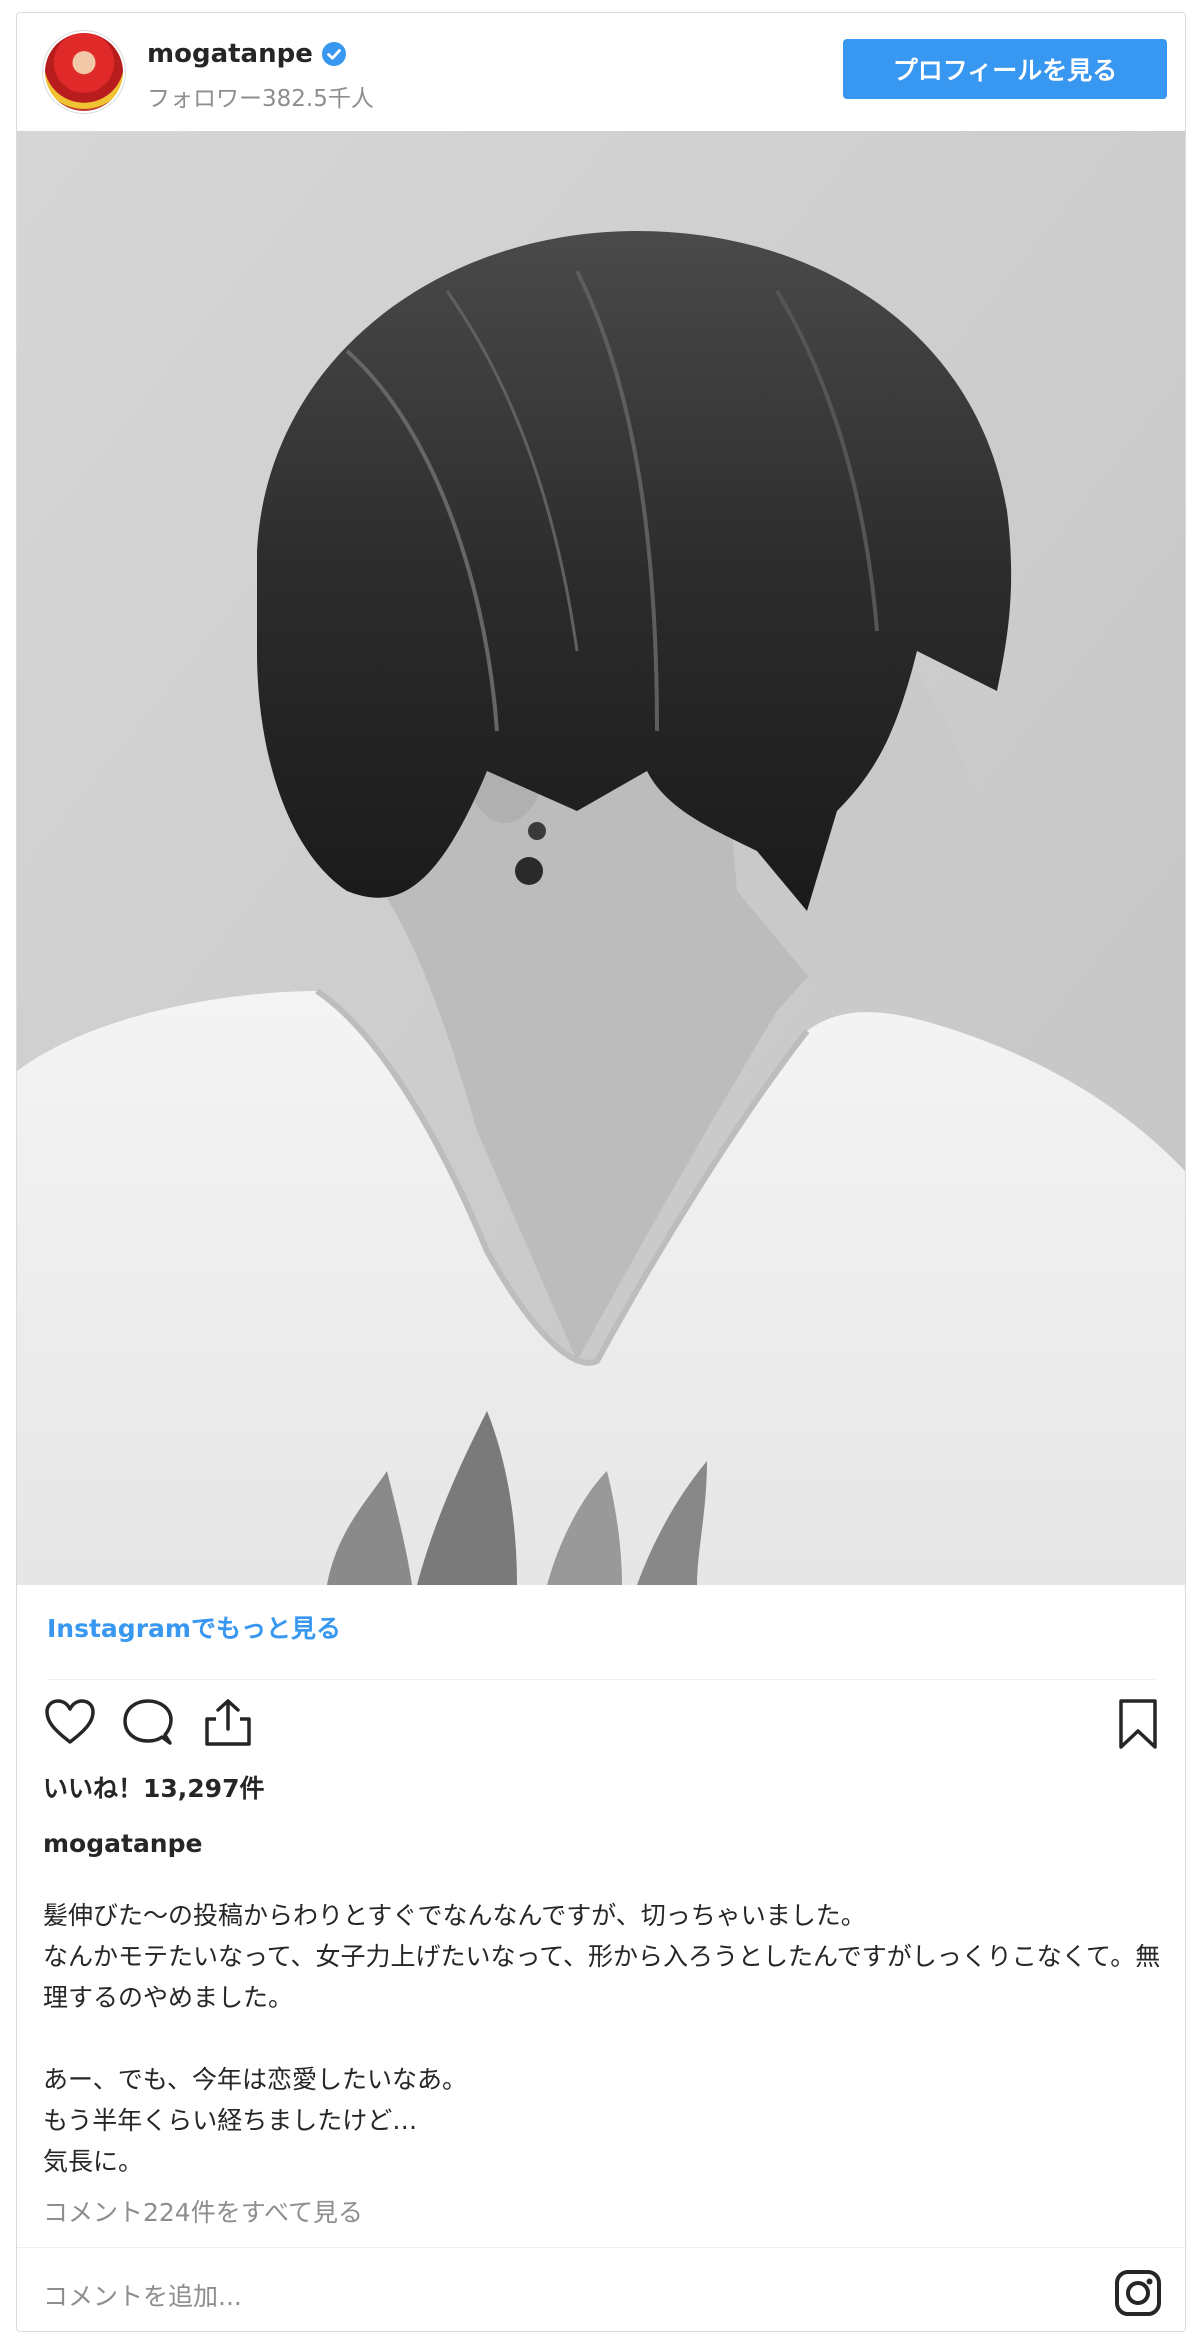 The image size is (1200, 2344). What do you see at coordinates (454, 1915) in the screenshot?
I see `caption-line: 髪伸びた〜の投稿からわりとすぐでなんなんですが、切っちゃいました。` at bounding box center [454, 1915].